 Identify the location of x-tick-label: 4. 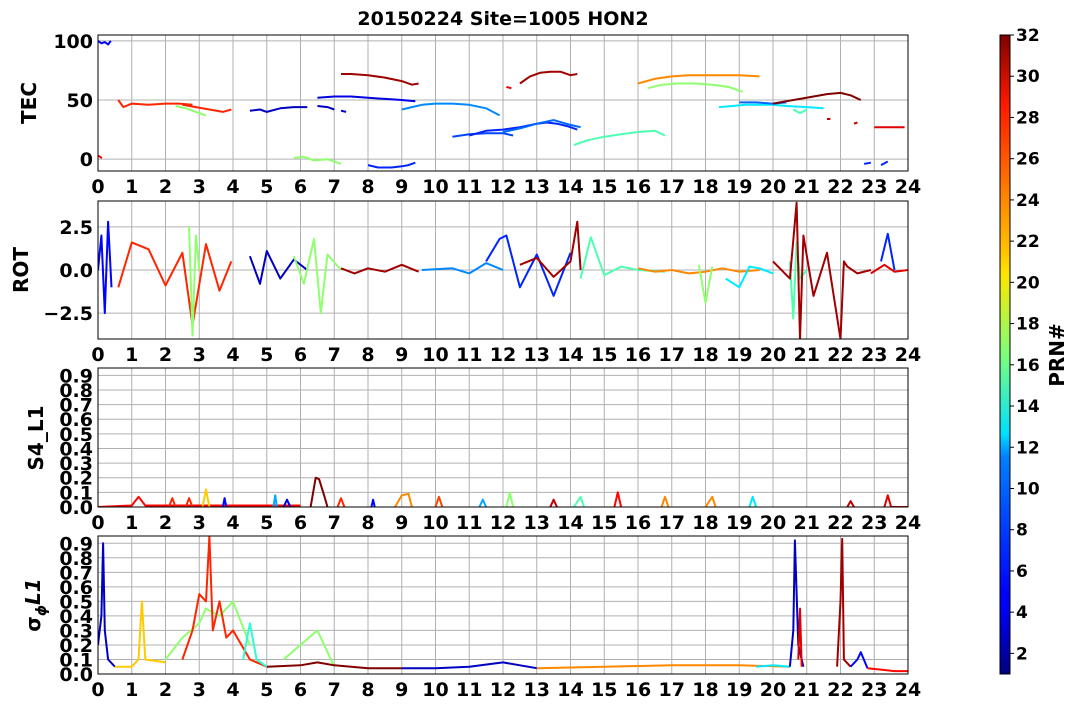
(232, 523).